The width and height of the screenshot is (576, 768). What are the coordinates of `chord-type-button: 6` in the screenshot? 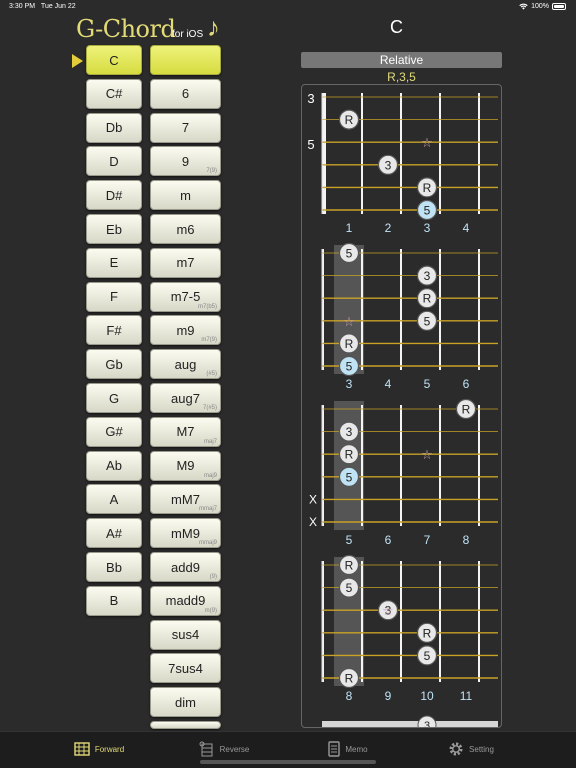 It's located at (185, 93).